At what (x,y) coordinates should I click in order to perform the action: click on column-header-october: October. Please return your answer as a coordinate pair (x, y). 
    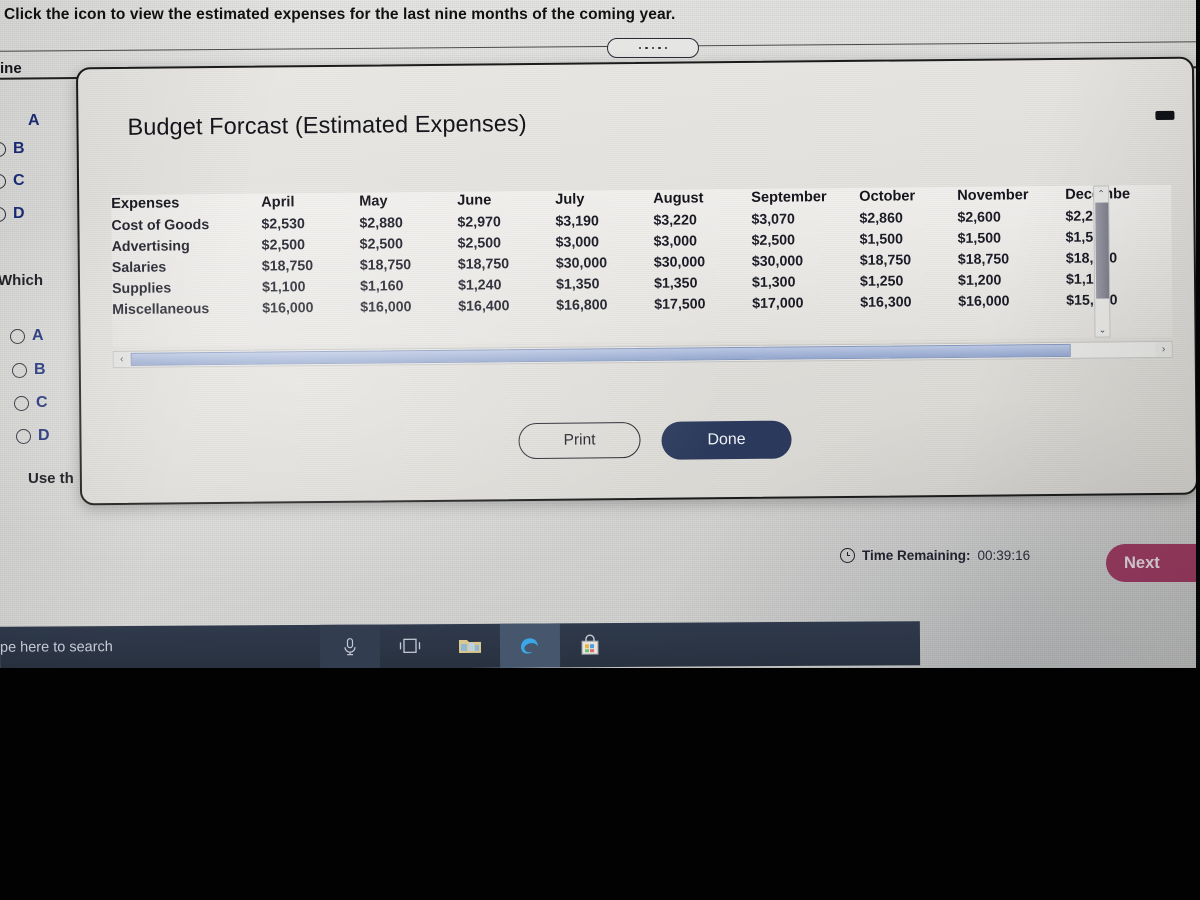
    Looking at the image, I should click on (887, 196).